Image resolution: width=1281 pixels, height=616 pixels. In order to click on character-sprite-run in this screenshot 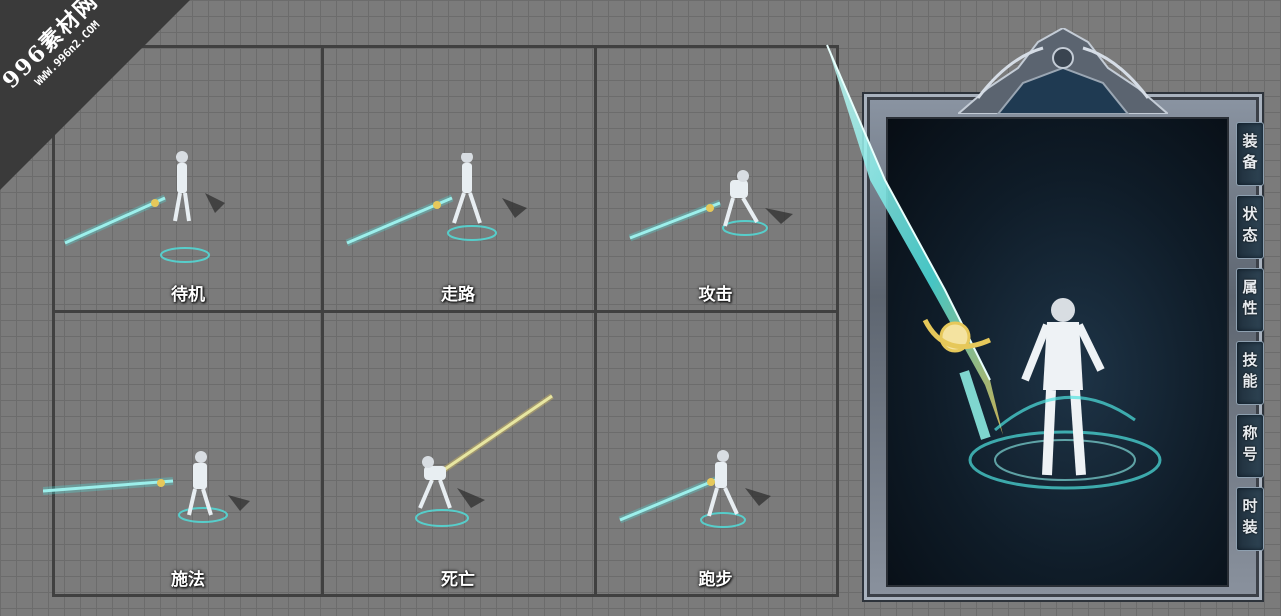, I will do `click(694, 489)`.